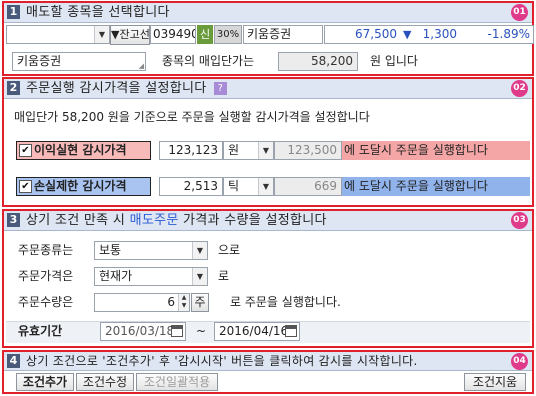  What do you see at coordinates (13, 220) in the screenshot?
I see `section-number: 3` at bounding box center [13, 220].